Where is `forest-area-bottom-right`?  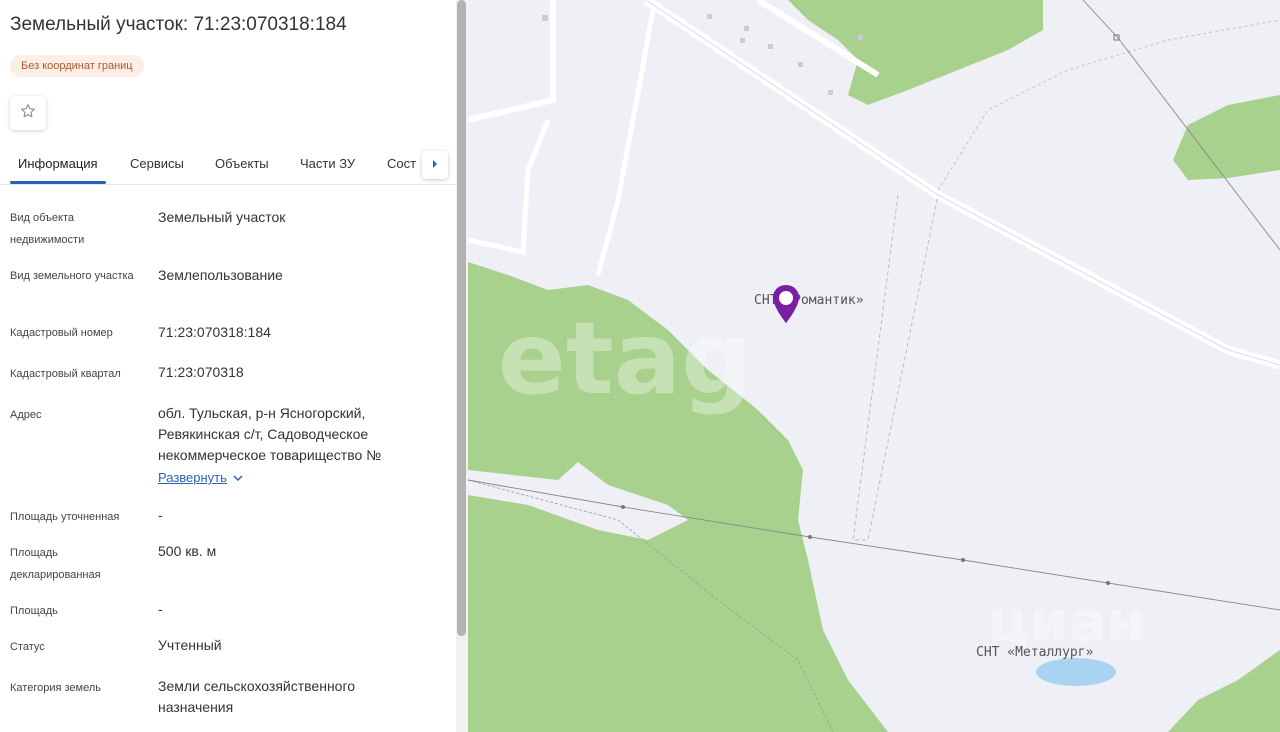
forest-area-bottom-right is located at coordinates (1224, 691).